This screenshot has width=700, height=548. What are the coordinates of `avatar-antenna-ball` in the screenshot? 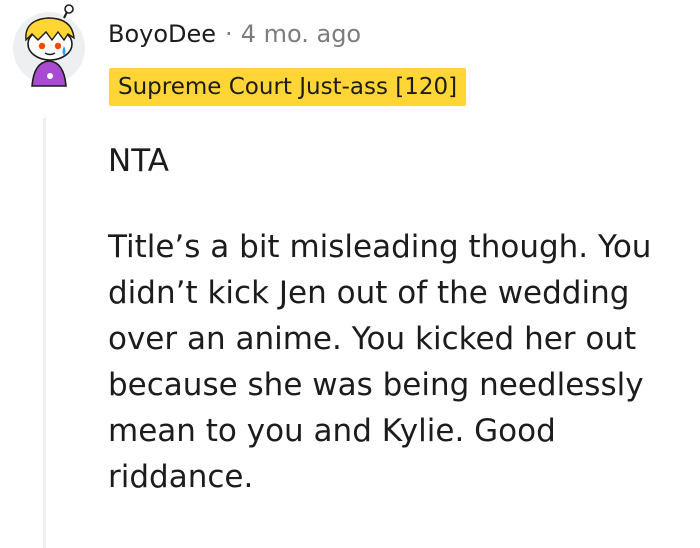 It's located at (69, 9).